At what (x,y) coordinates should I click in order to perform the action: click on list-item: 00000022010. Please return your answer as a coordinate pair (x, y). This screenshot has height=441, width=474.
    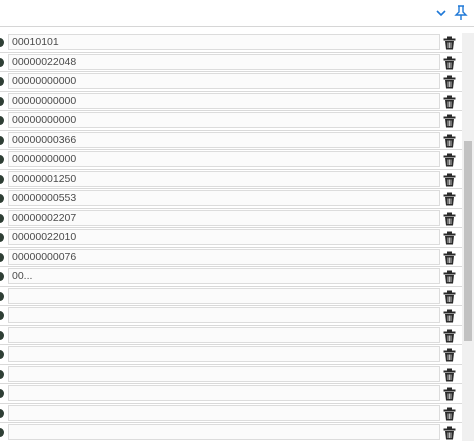
    Looking at the image, I should click on (231, 238).